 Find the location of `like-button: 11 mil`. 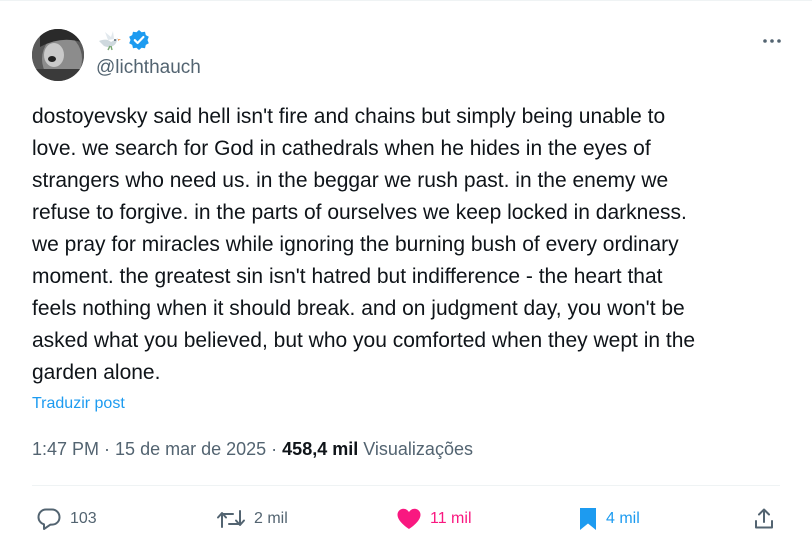

like-button: 11 mil is located at coordinates (434, 519).